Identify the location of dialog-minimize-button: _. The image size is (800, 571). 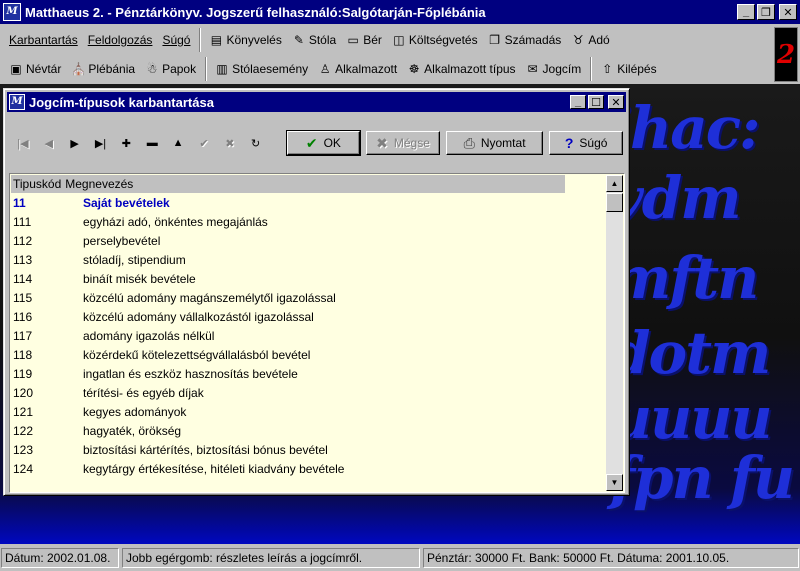
(578, 102).